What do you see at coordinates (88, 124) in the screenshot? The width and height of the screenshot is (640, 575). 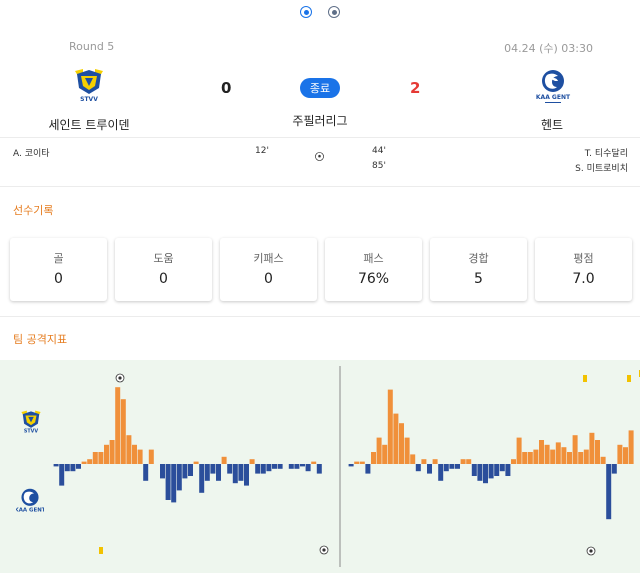 I see `home-team-name: 세인트 트루이덴` at bounding box center [88, 124].